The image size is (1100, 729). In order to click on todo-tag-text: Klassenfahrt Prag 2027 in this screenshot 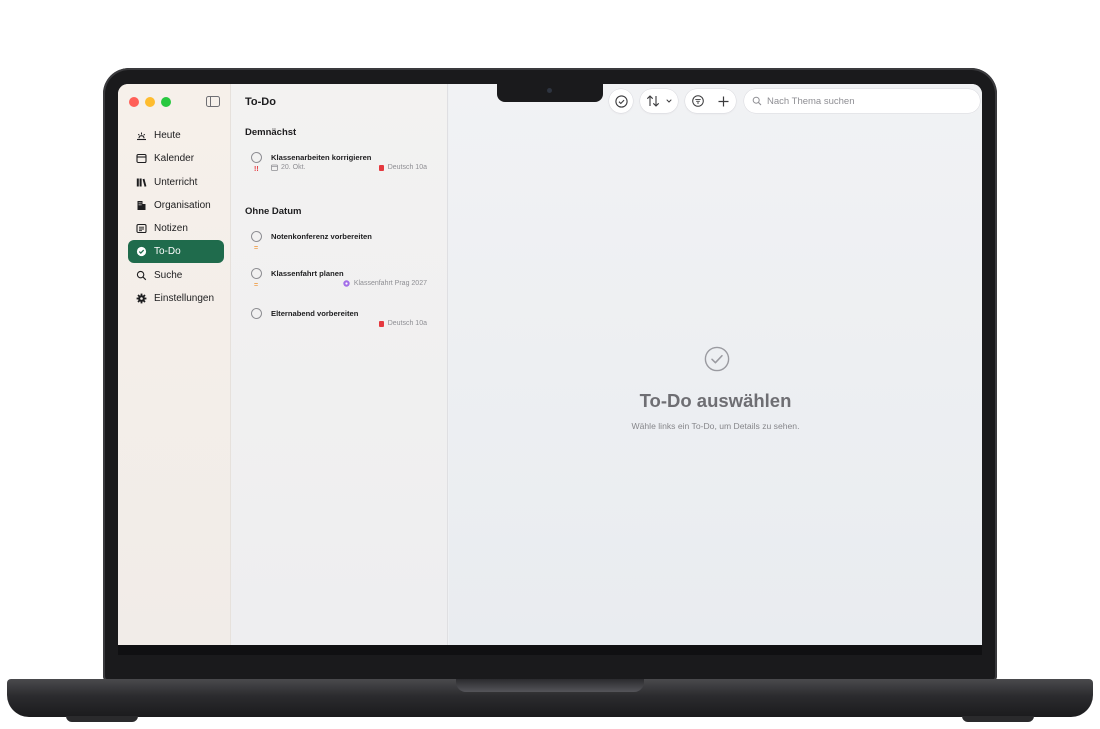, I will do `click(390, 283)`.